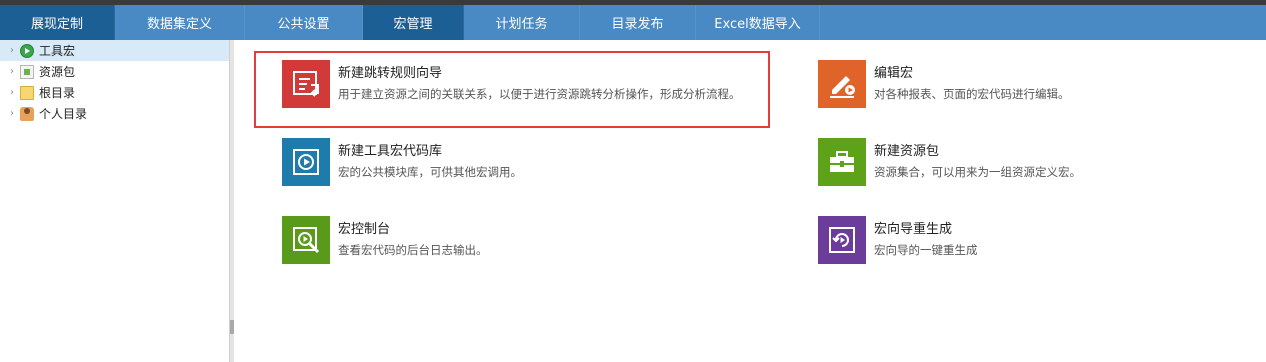  Describe the element at coordinates (63, 114) in the screenshot. I see `tree-item-label: 个人目录` at that location.